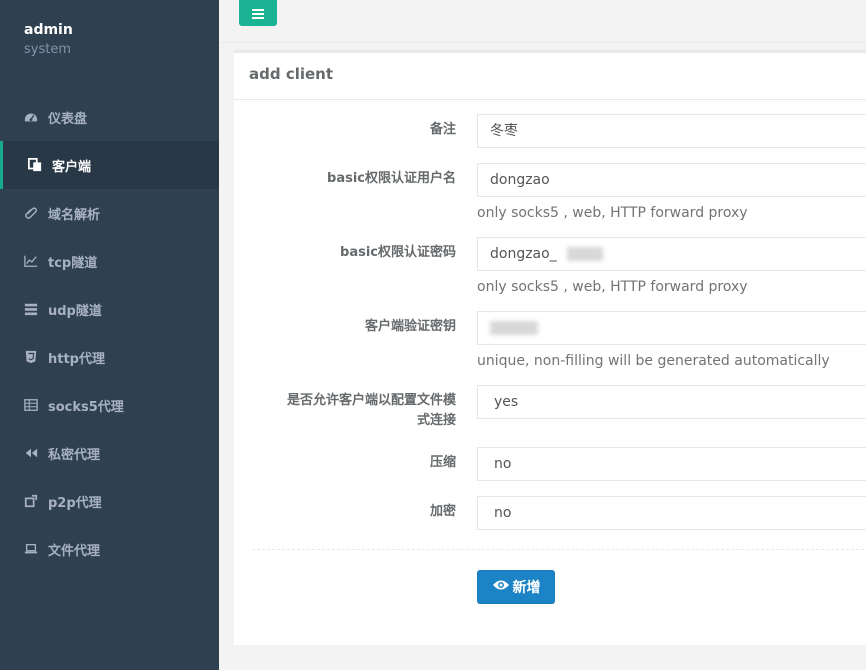 This screenshot has height=670, width=866. Describe the element at coordinates (410, 326) in the screenshot. I see `vkey-label: 客户端验证密钥` at that location.